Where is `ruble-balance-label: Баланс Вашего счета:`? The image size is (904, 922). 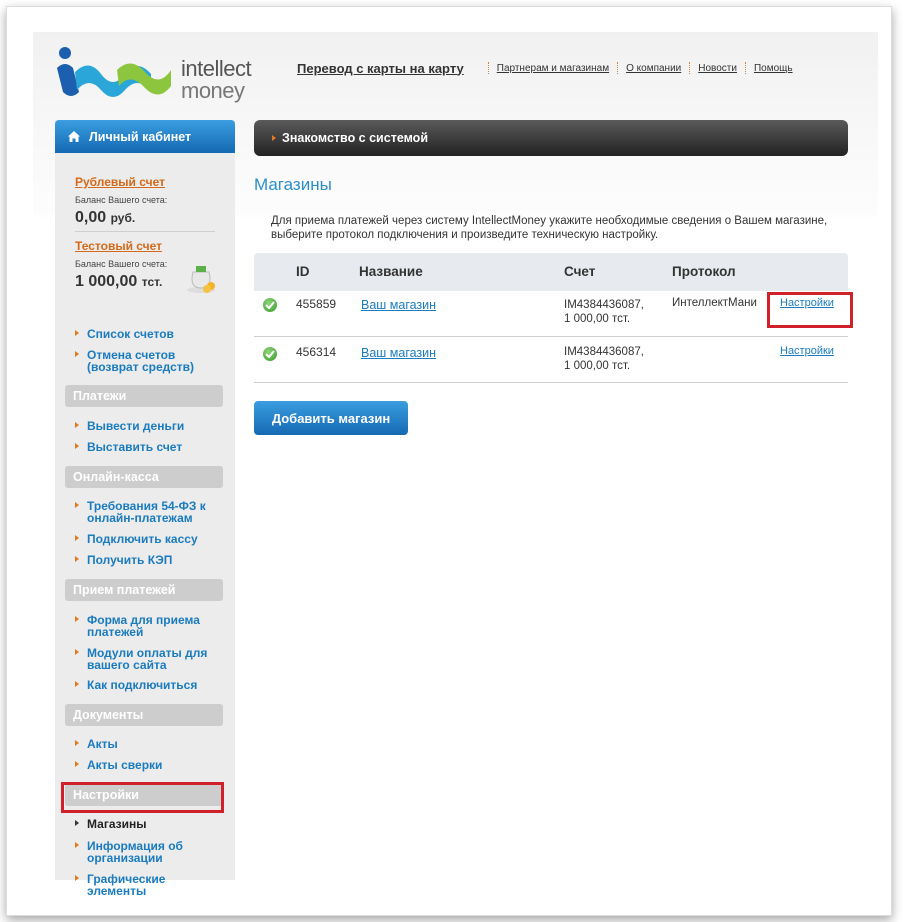 ruble-balance-label: Баланс Вашего счета: is located at coordinates (121, 200).